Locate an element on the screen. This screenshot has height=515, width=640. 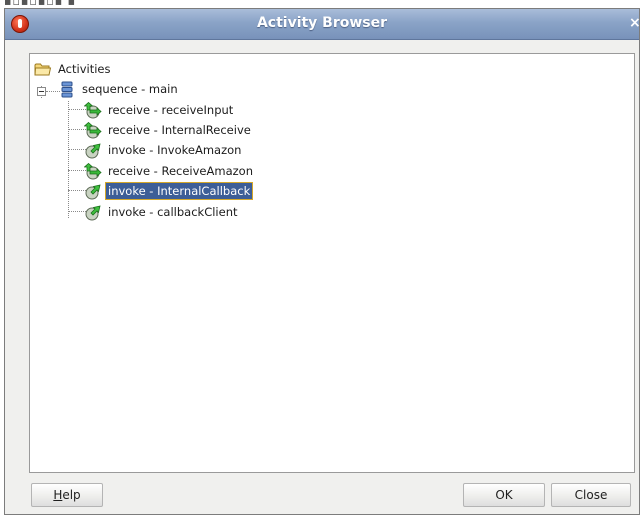
tree-root-activities: Activities is located at coordinates (73, 69).